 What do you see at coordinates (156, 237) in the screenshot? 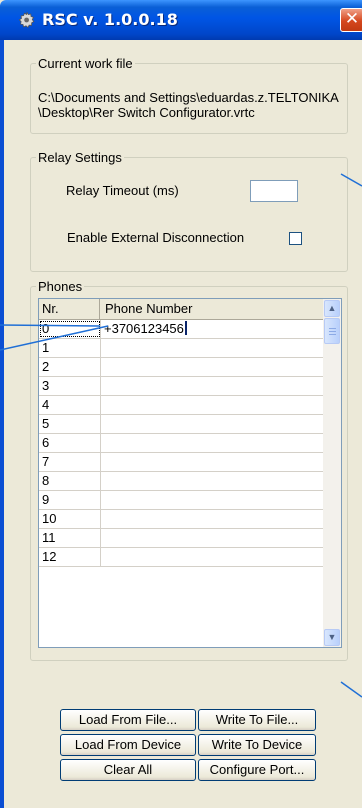
I see `external-disconnection-label: Enable External Disconnection` at bounding box center [156, 237].